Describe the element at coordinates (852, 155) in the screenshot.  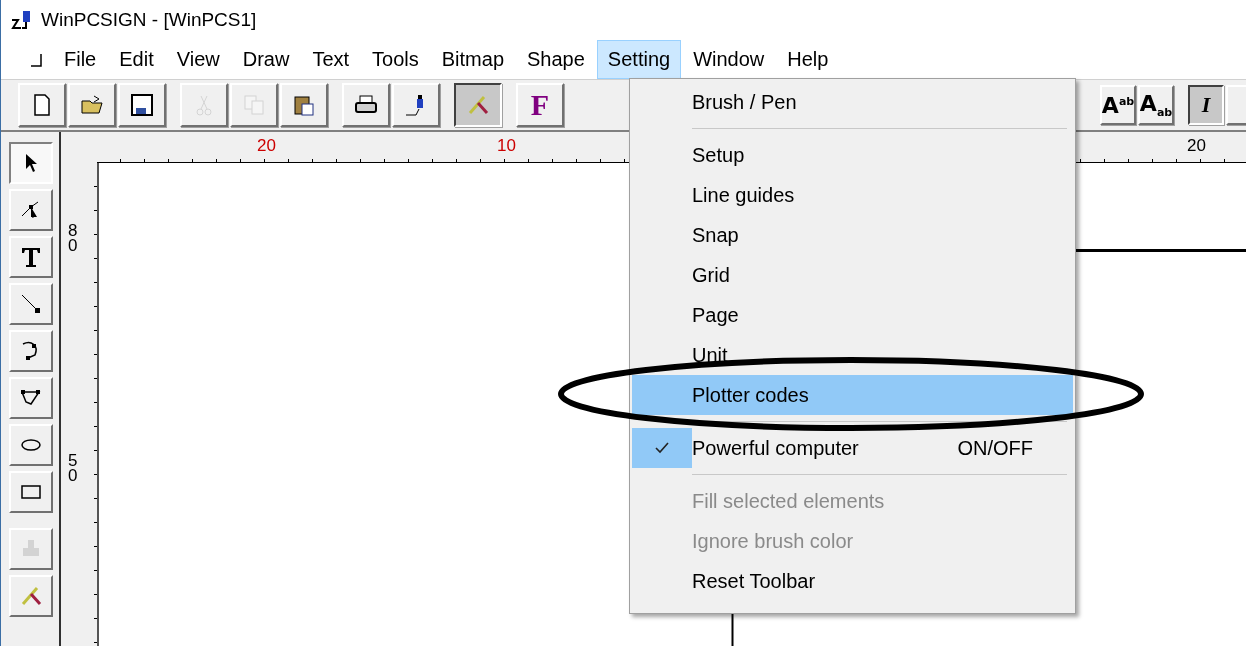
I see `menu-option: Setup` at that location.